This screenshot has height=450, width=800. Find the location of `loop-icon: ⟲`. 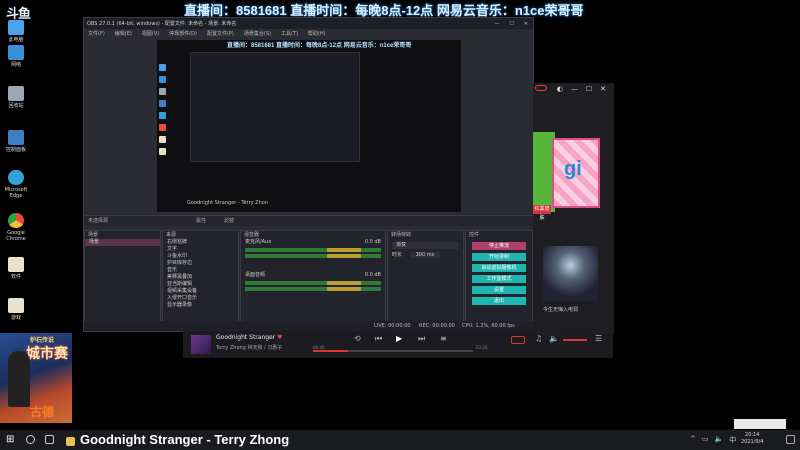

loop-icon: ⟲ is located at coordinates (357, 338).